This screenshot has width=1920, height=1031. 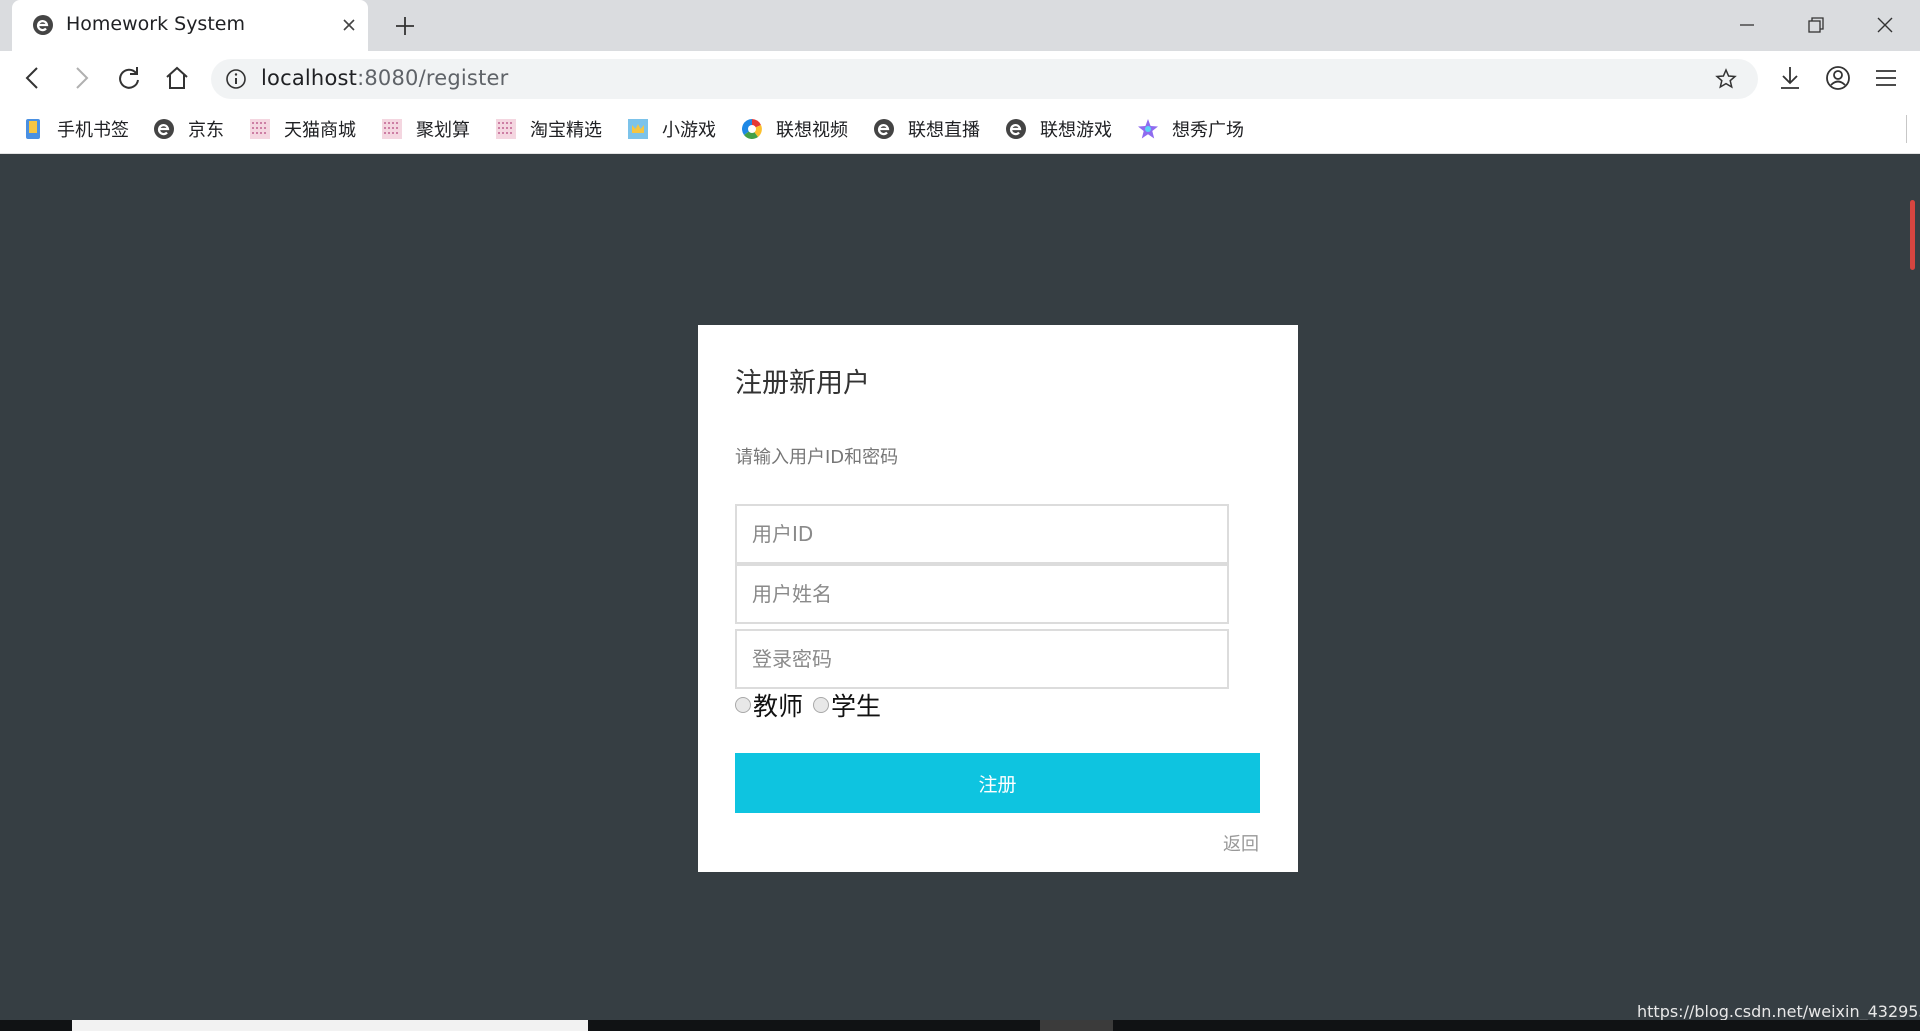 I want to click on teacher-radio, so click(x=743, y=705).